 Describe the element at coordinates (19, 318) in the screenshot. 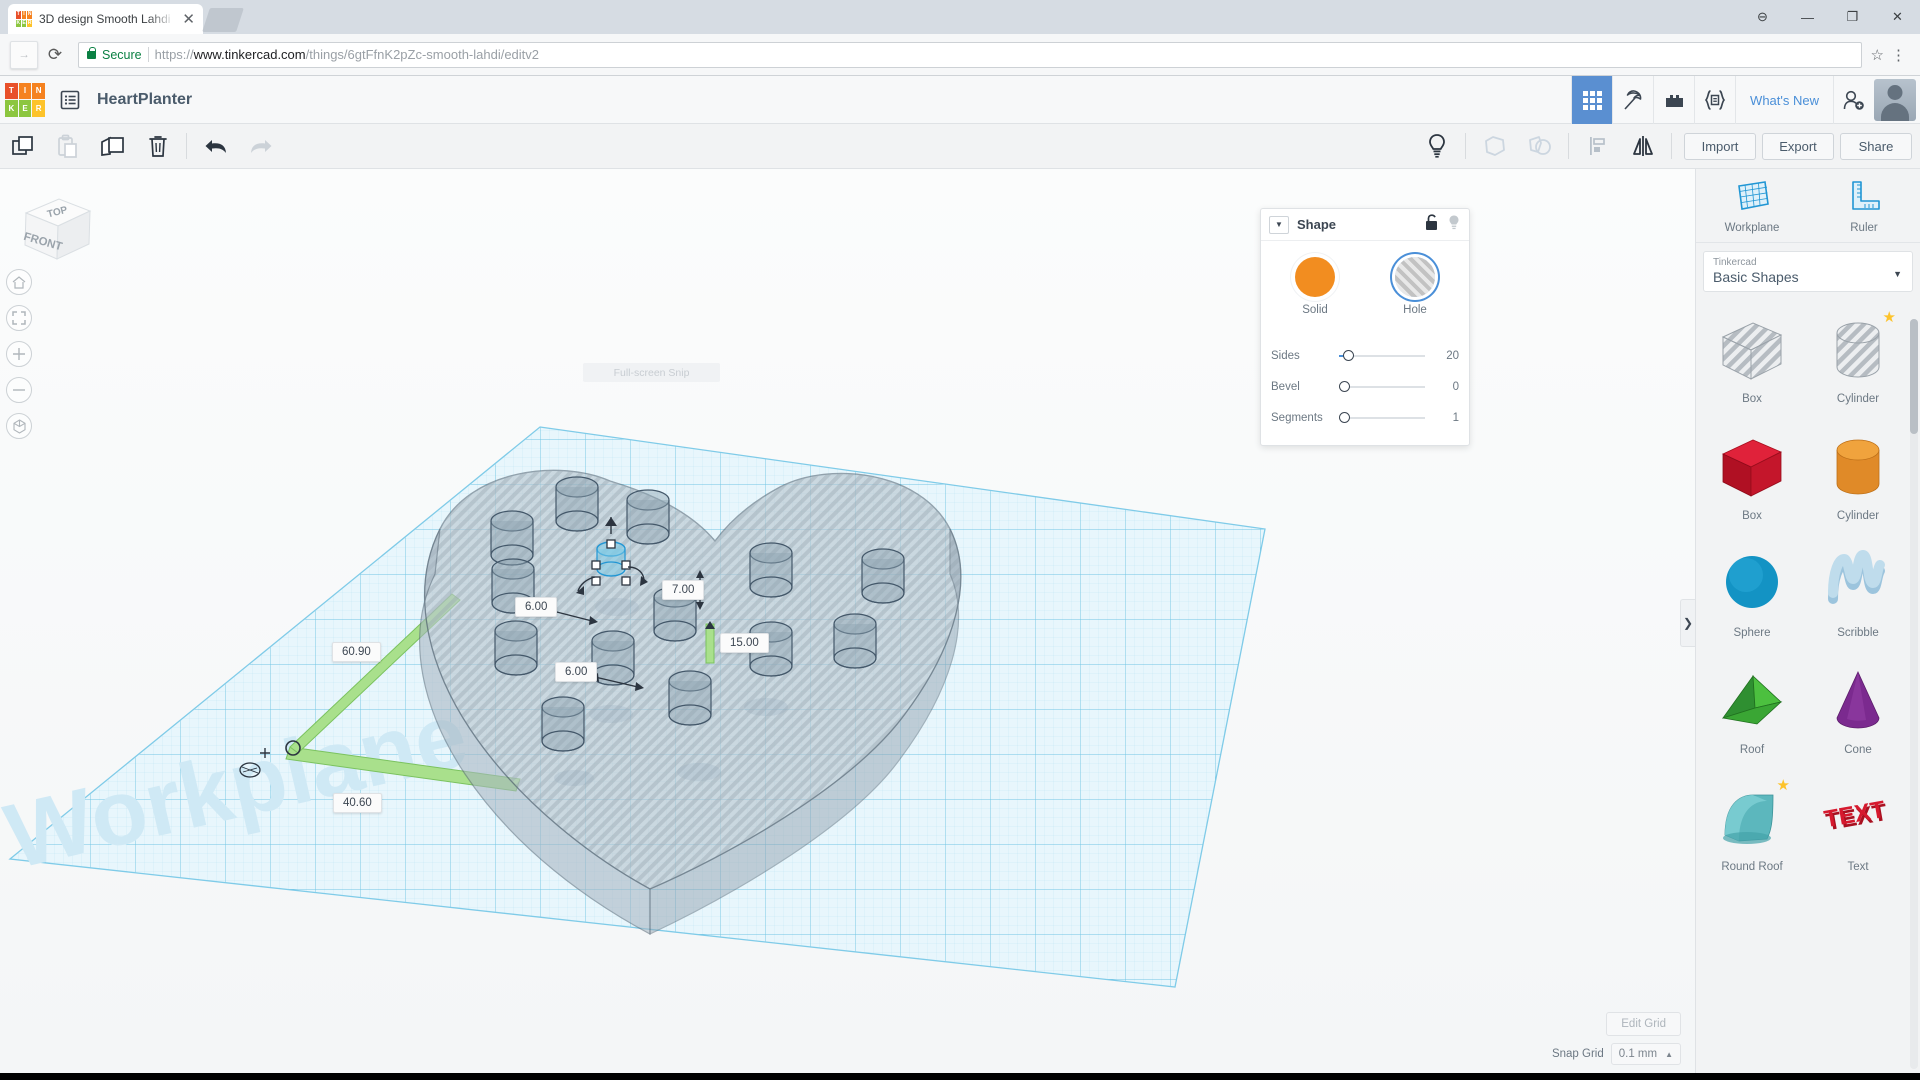

I see `fit-to-view-button` at that location.